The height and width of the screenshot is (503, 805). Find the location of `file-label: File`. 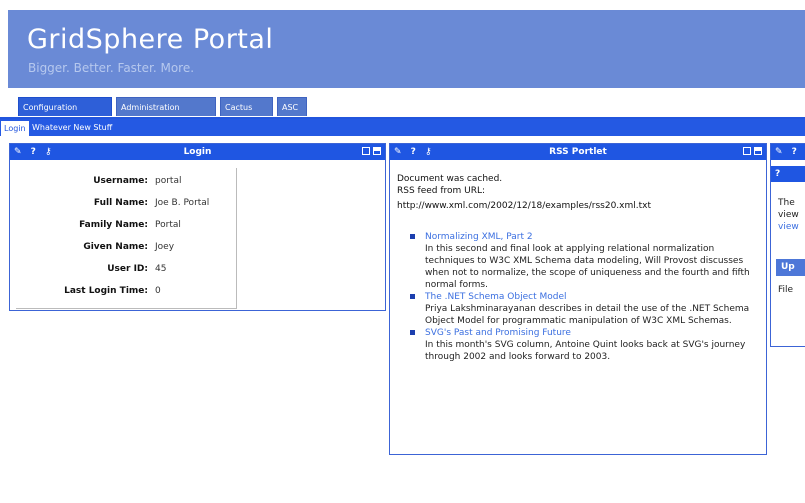

file-label: File is located at coordinates (786, 290).